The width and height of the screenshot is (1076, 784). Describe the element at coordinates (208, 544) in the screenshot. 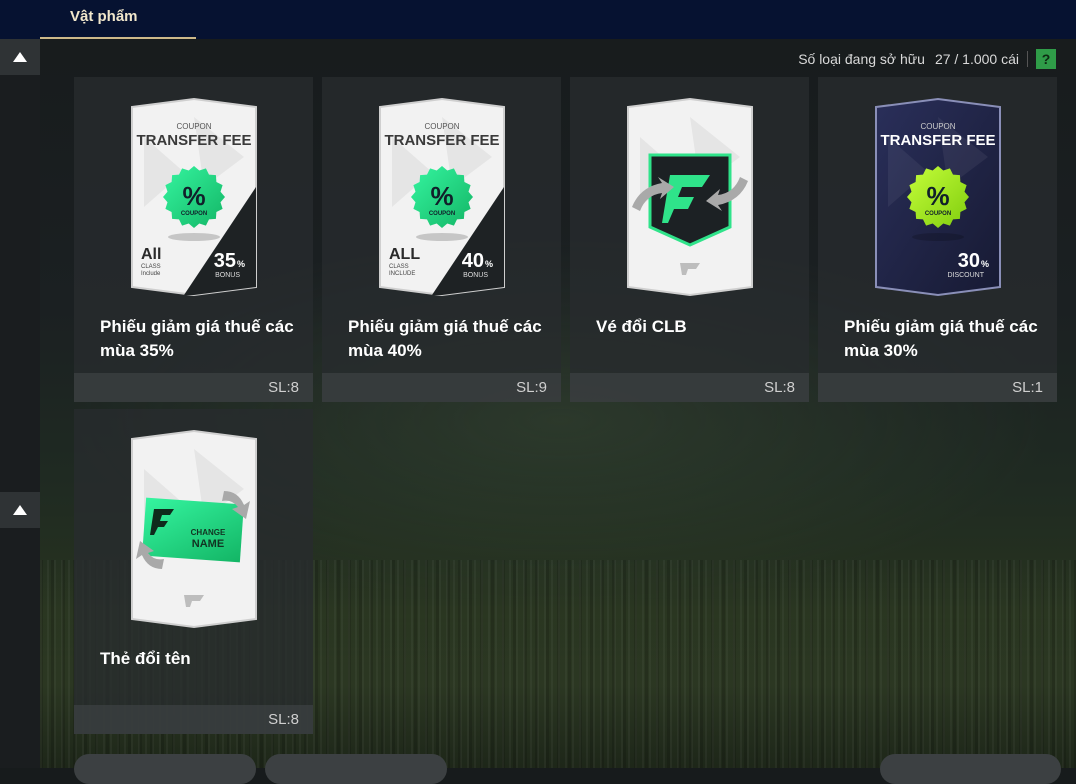

I see `rename-line2: NAME` at that location.